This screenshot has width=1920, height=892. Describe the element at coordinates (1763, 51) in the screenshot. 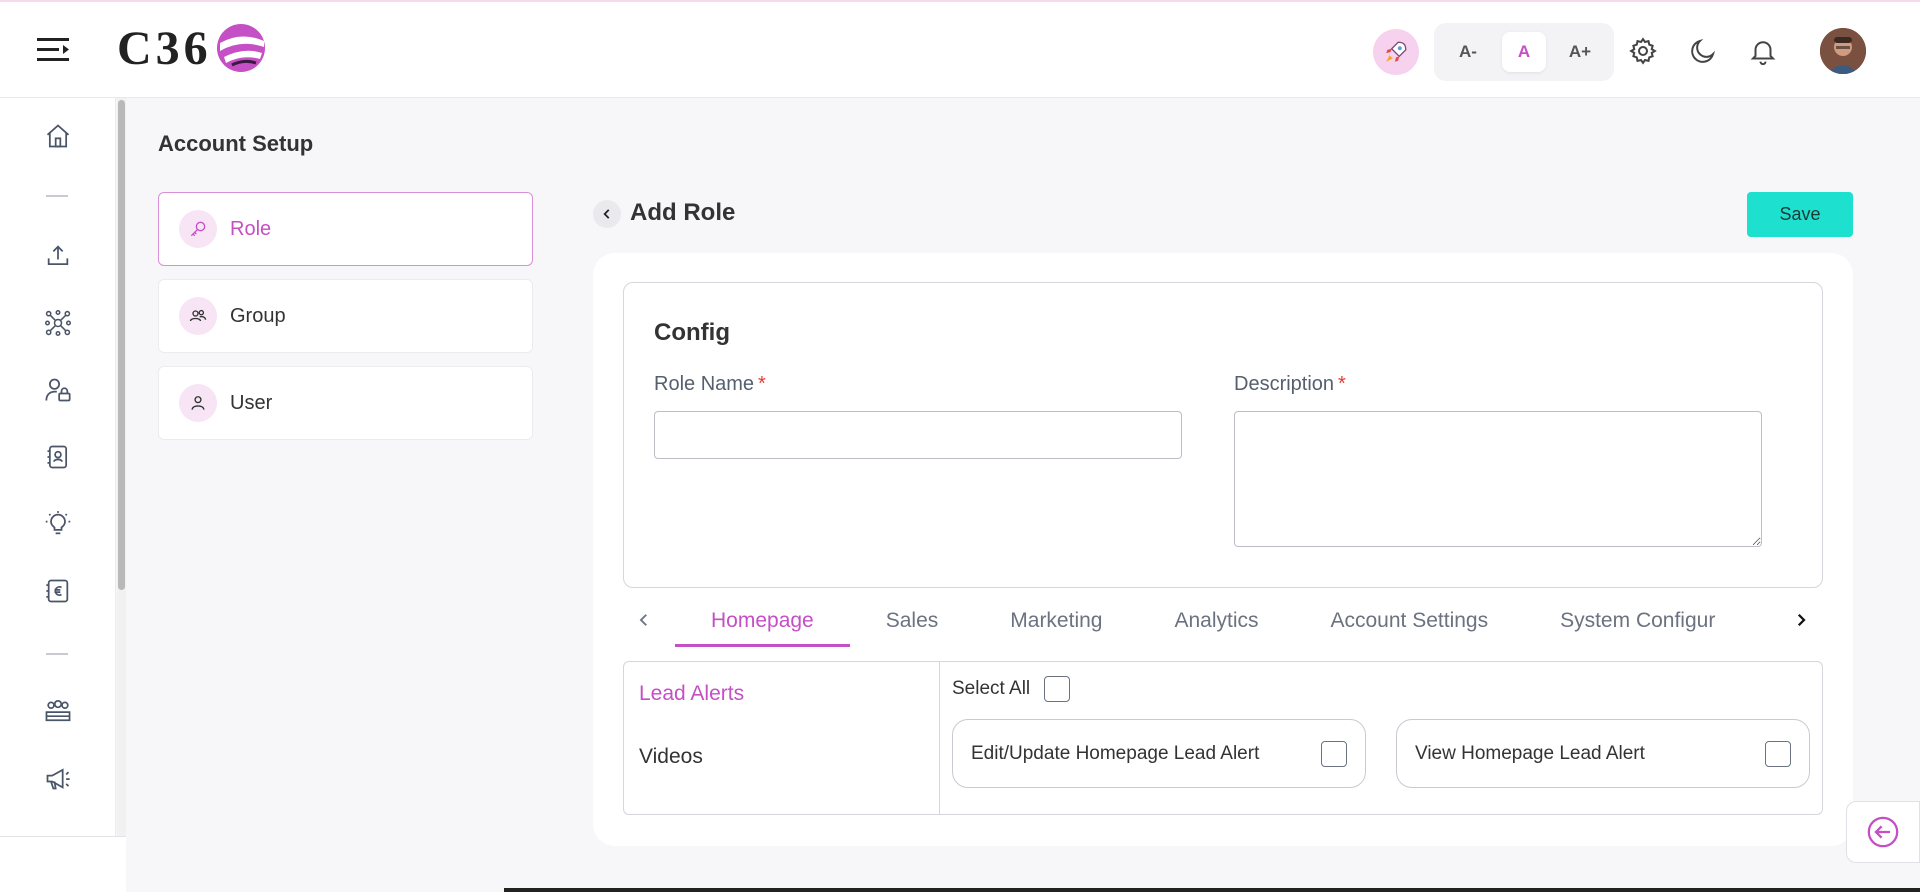

I see `bell-icon` at that location.